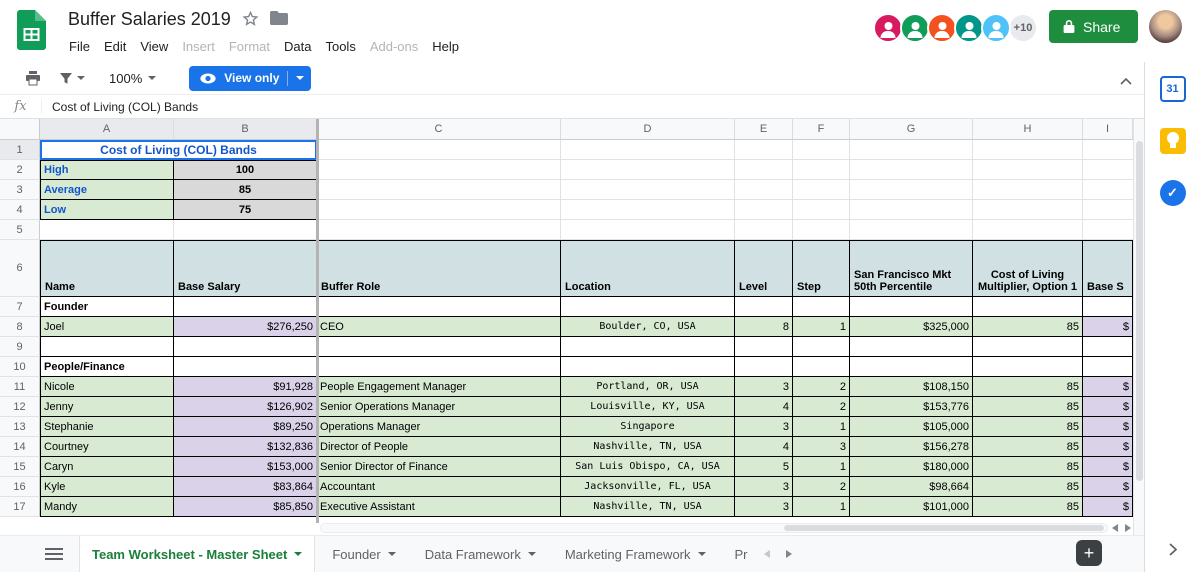 This screenshot has width=1200, height=572. What do you see at coordinates (245, 507) in the screenshot?
I see `cell-base-salary: $85,850` at bounding box center [245, 507].